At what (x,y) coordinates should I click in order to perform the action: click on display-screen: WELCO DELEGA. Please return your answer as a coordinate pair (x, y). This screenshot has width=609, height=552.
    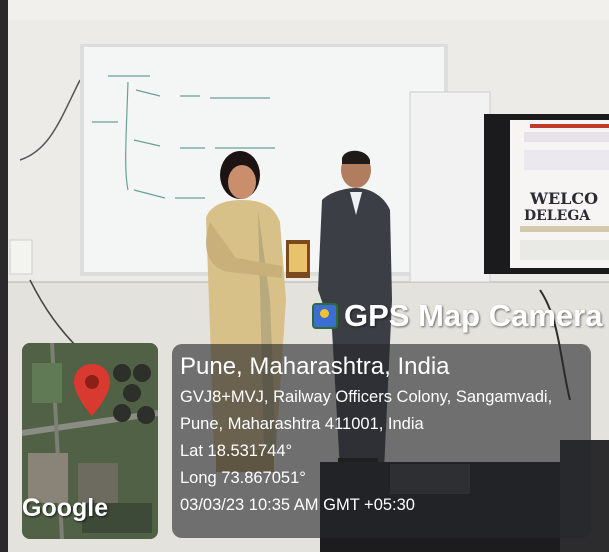
    Looking at the image, I should click on (509, 187).